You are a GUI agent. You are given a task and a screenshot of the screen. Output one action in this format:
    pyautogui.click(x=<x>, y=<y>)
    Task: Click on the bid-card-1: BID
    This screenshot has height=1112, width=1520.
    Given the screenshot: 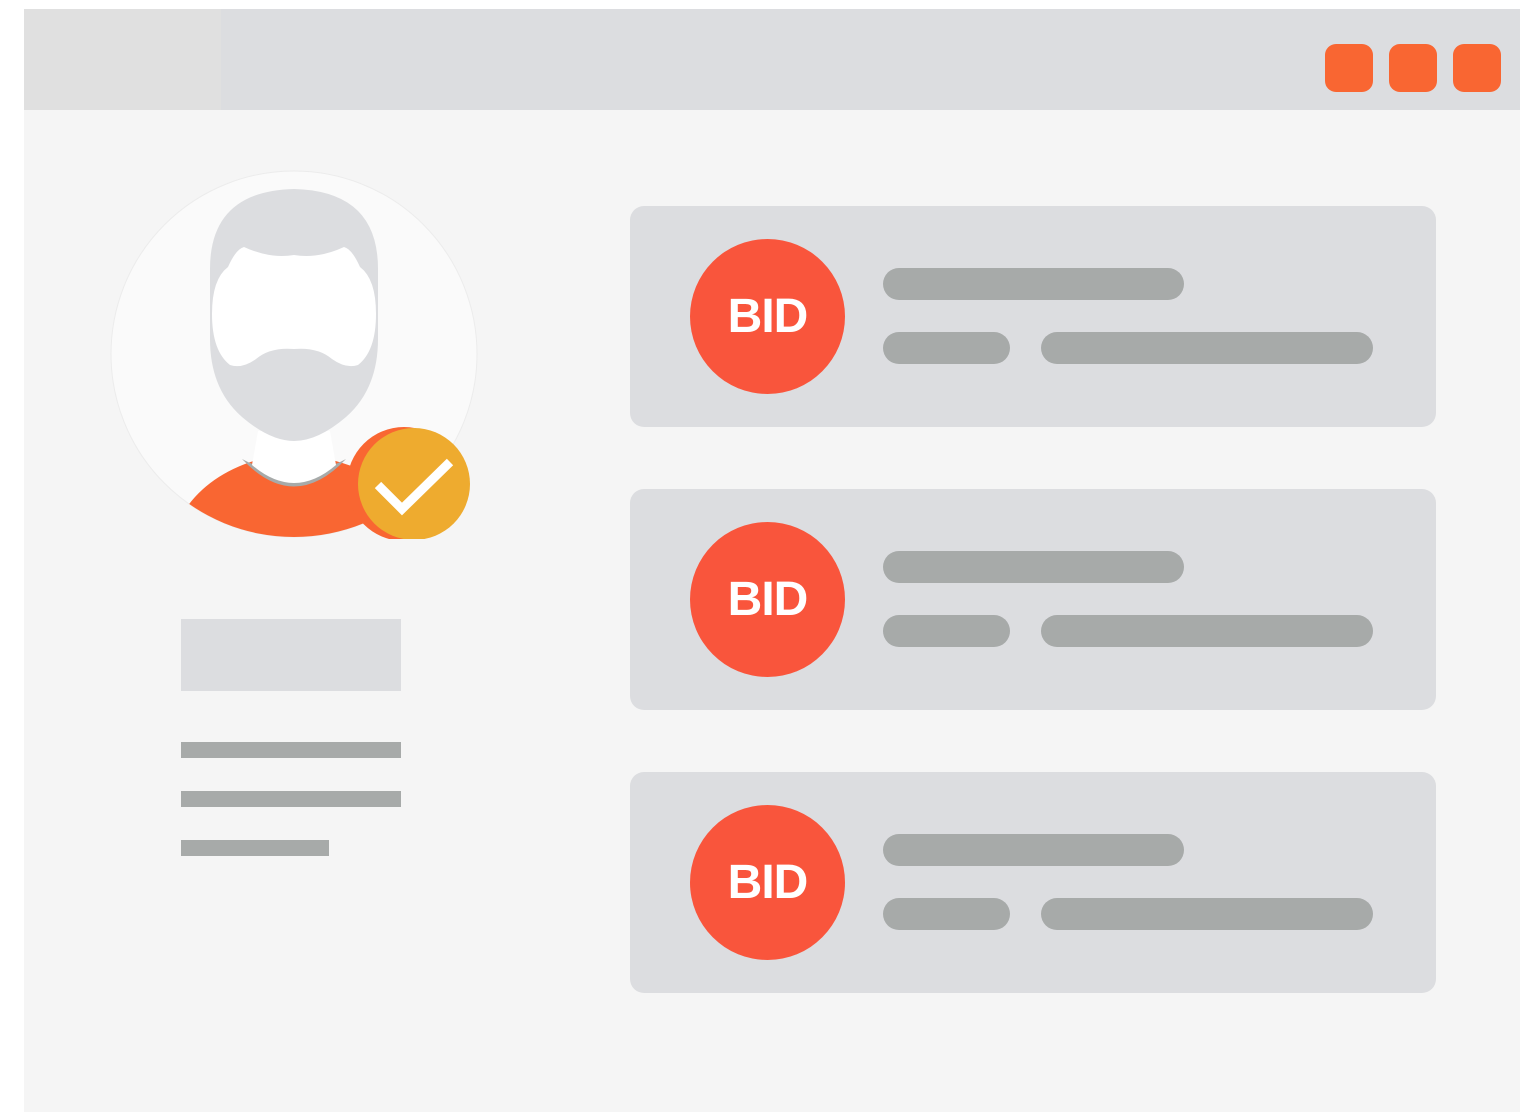 What is the action you would take?
    pyautogui.click(x=1033, y=316)
    